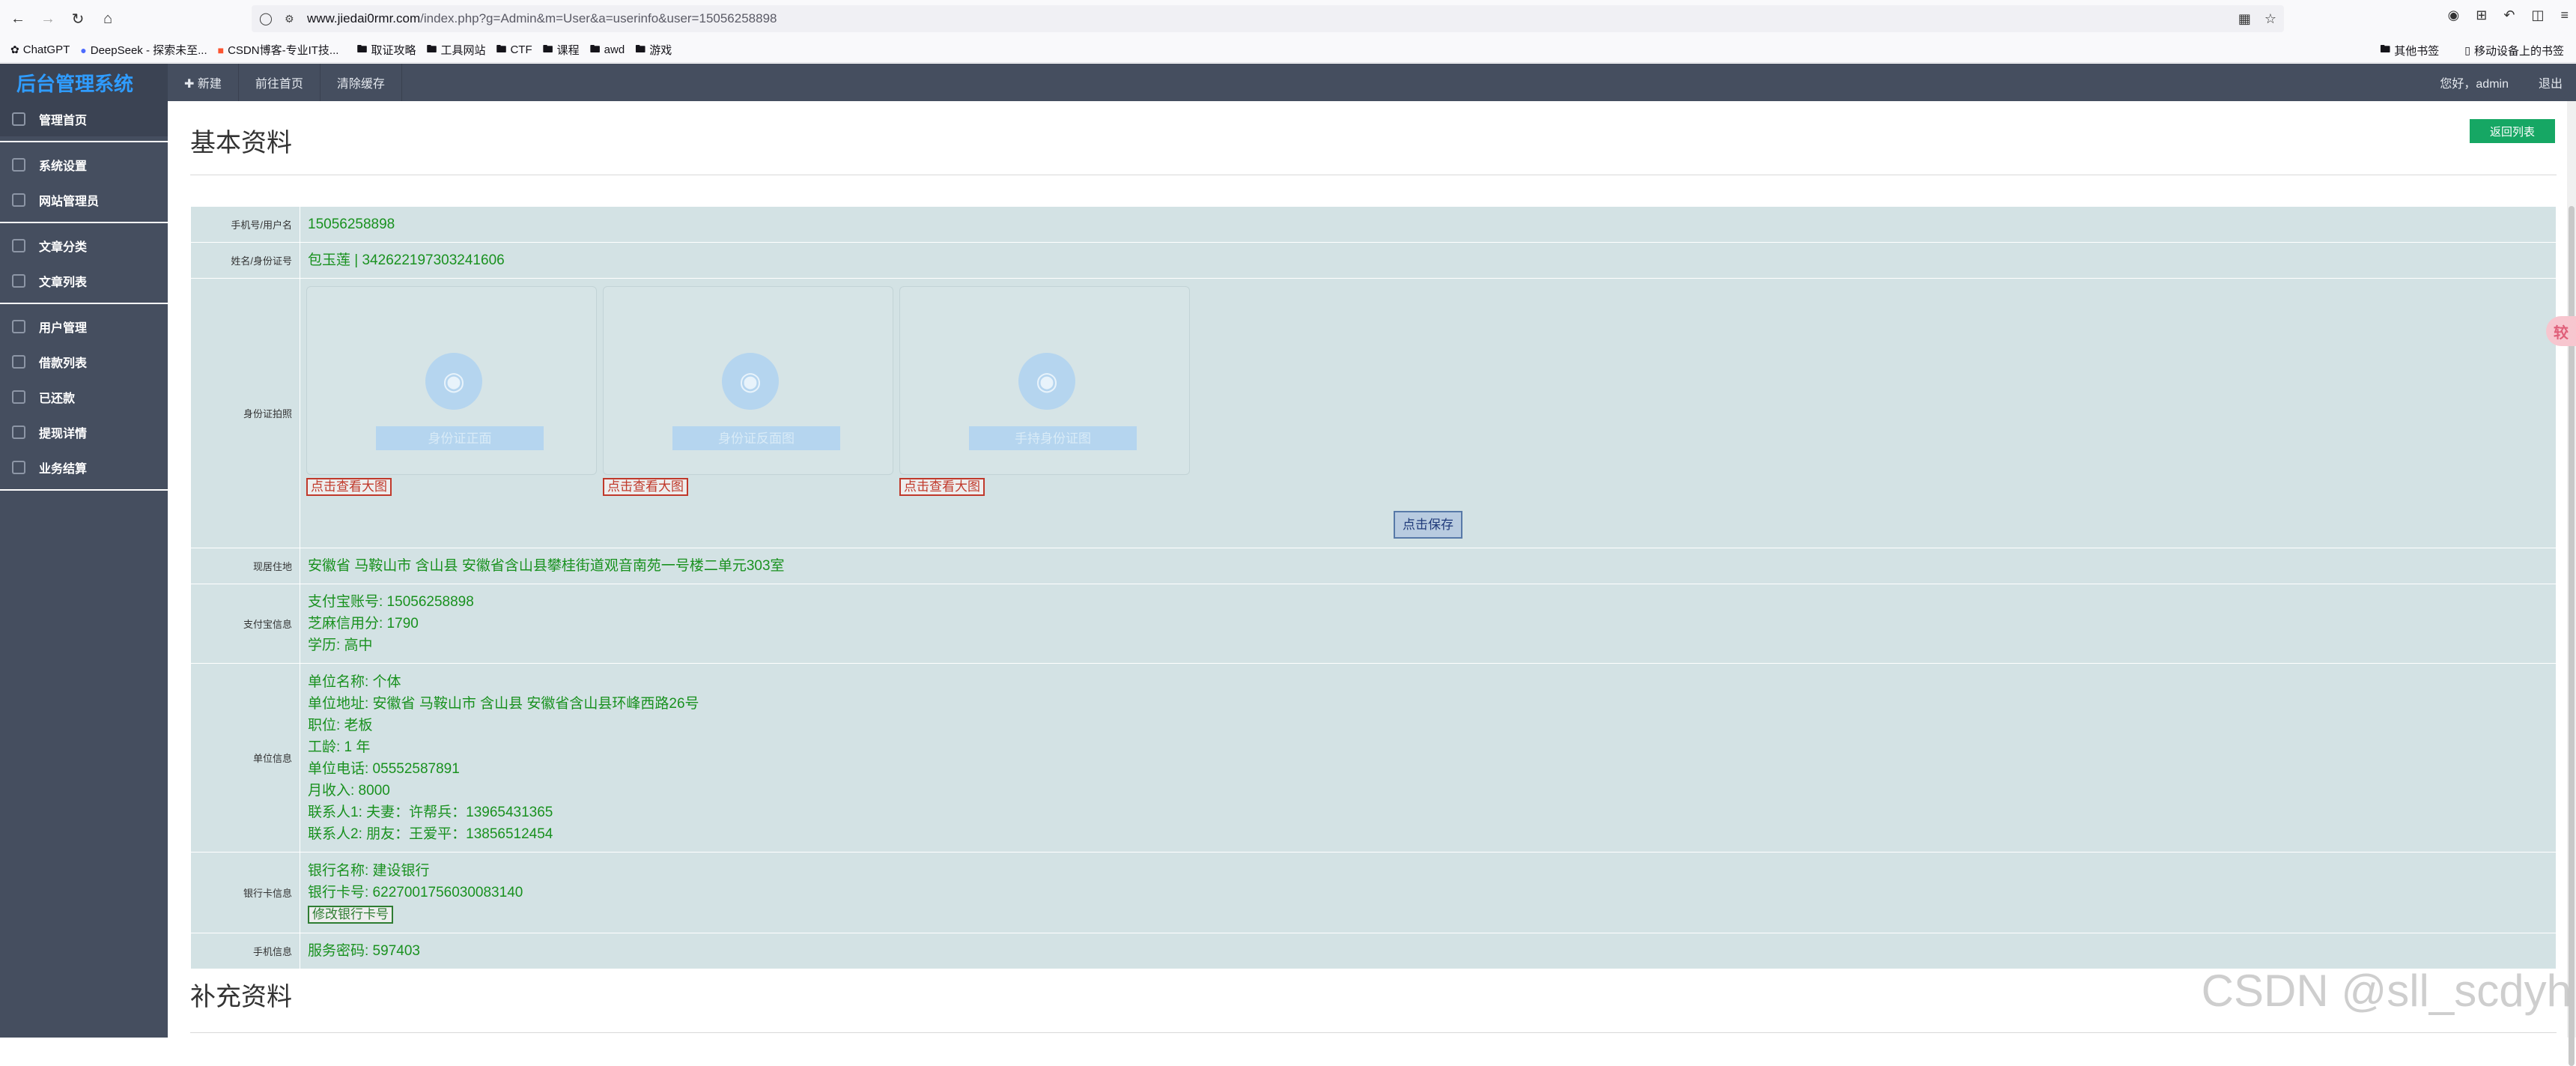  I want to click on sidebar-item-repaid: 已还款, so click(84, 396).